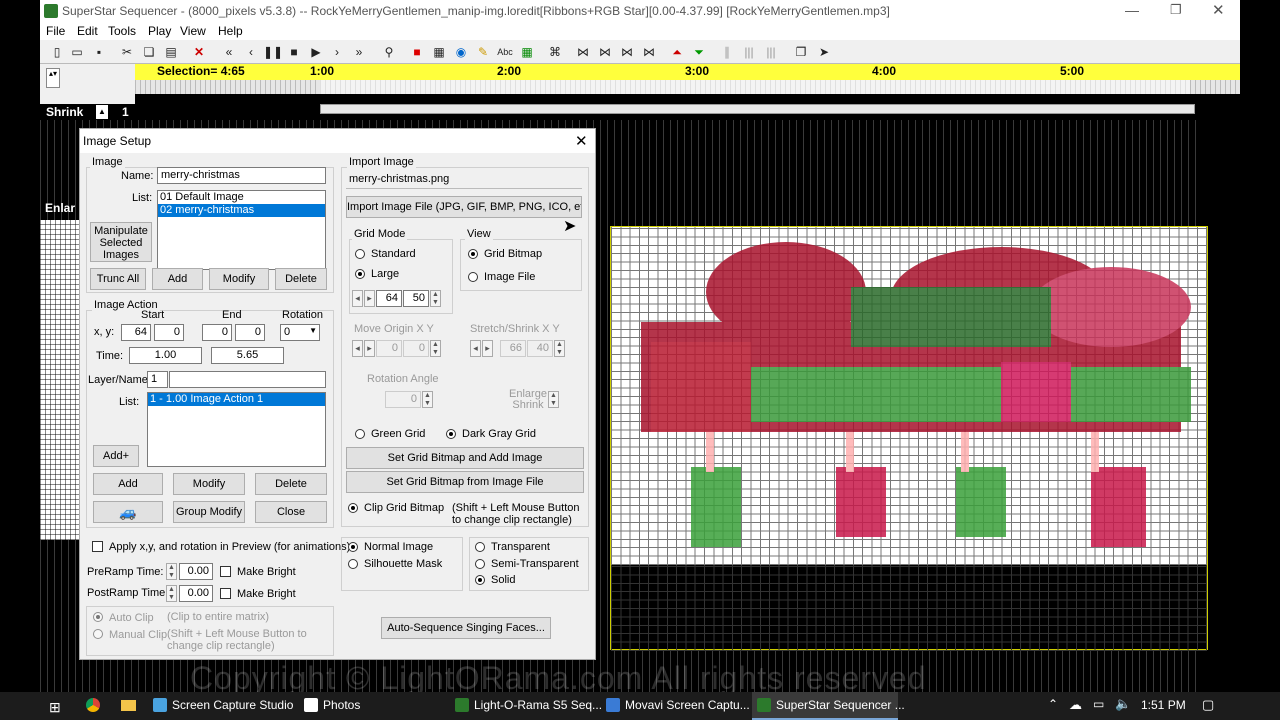  What do you see at coordinates (627, 52) in the screenshot?
I see `align-right-icon: ⋈` at bounding box center [627, 52].